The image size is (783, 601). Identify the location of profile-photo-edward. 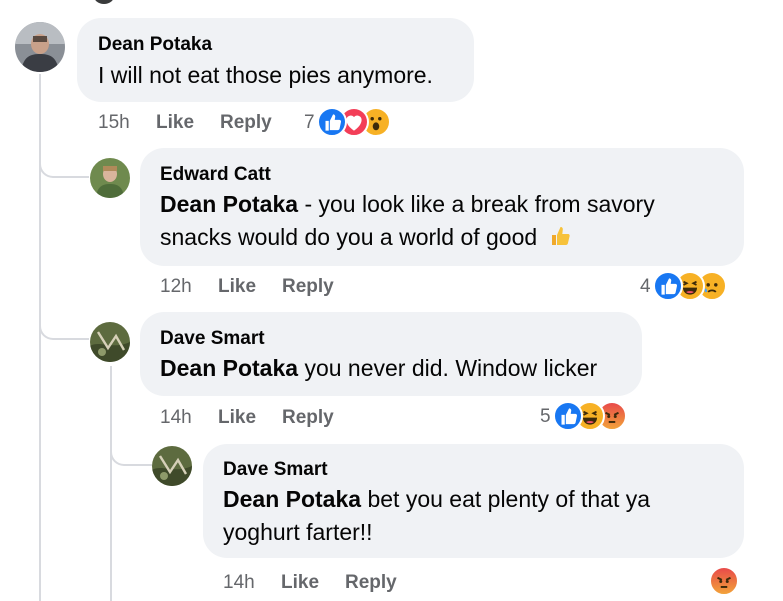
(110, 178).